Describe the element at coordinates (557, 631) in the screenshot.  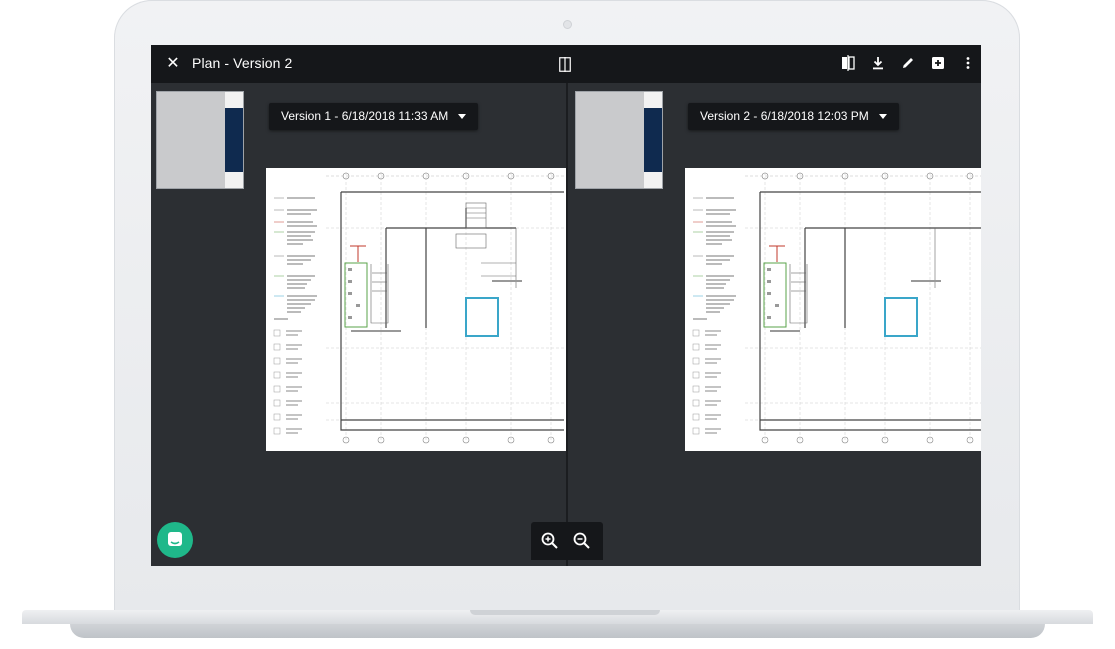
I see `laptop-base-bottom` at that location.